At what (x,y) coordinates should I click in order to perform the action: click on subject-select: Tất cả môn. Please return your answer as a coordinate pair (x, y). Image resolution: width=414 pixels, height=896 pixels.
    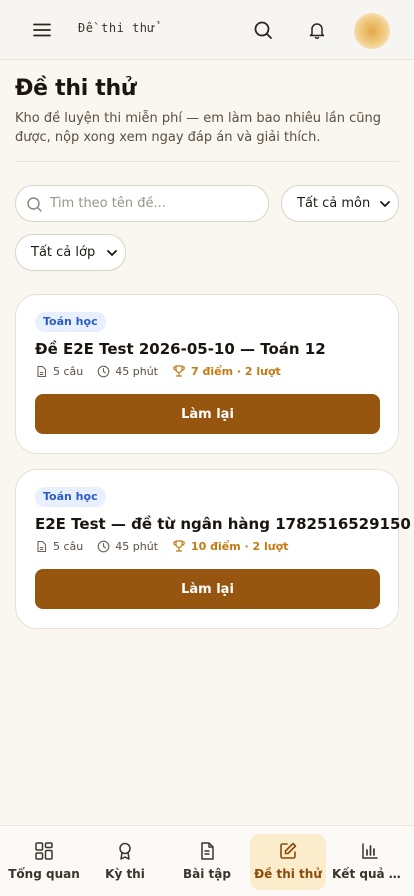
    Looking at the image, I should click on (340, 203).